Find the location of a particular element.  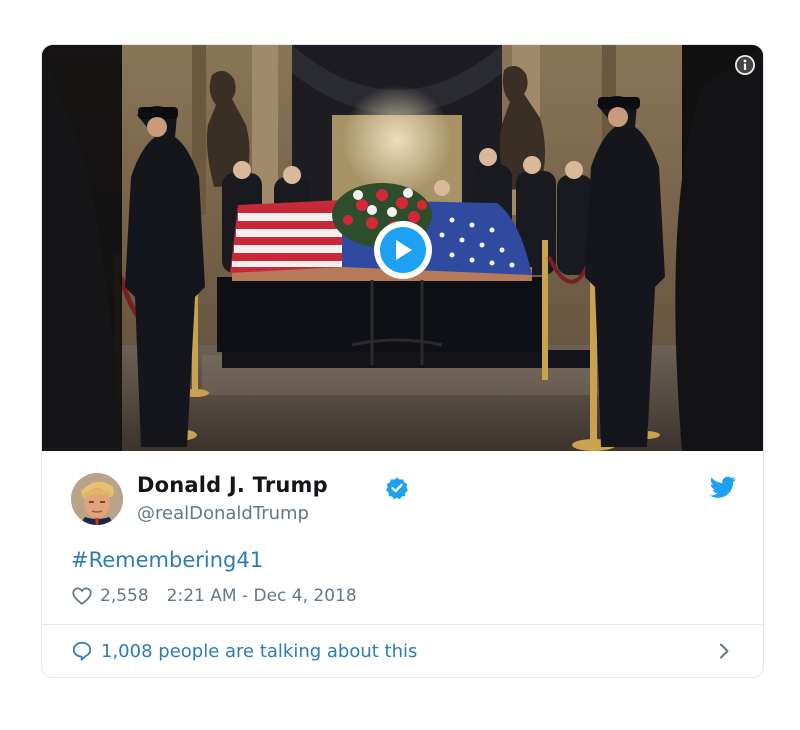

heart-icon is located at coordinates (82, 596).